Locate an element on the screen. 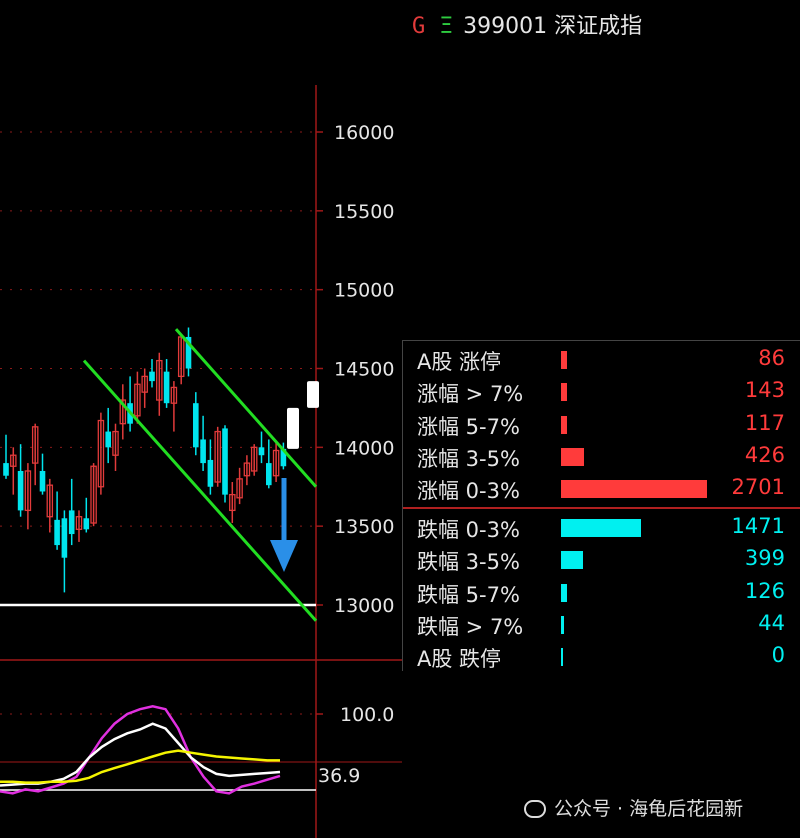  breadth-value: 1471 is located at coordinates (758, 526).